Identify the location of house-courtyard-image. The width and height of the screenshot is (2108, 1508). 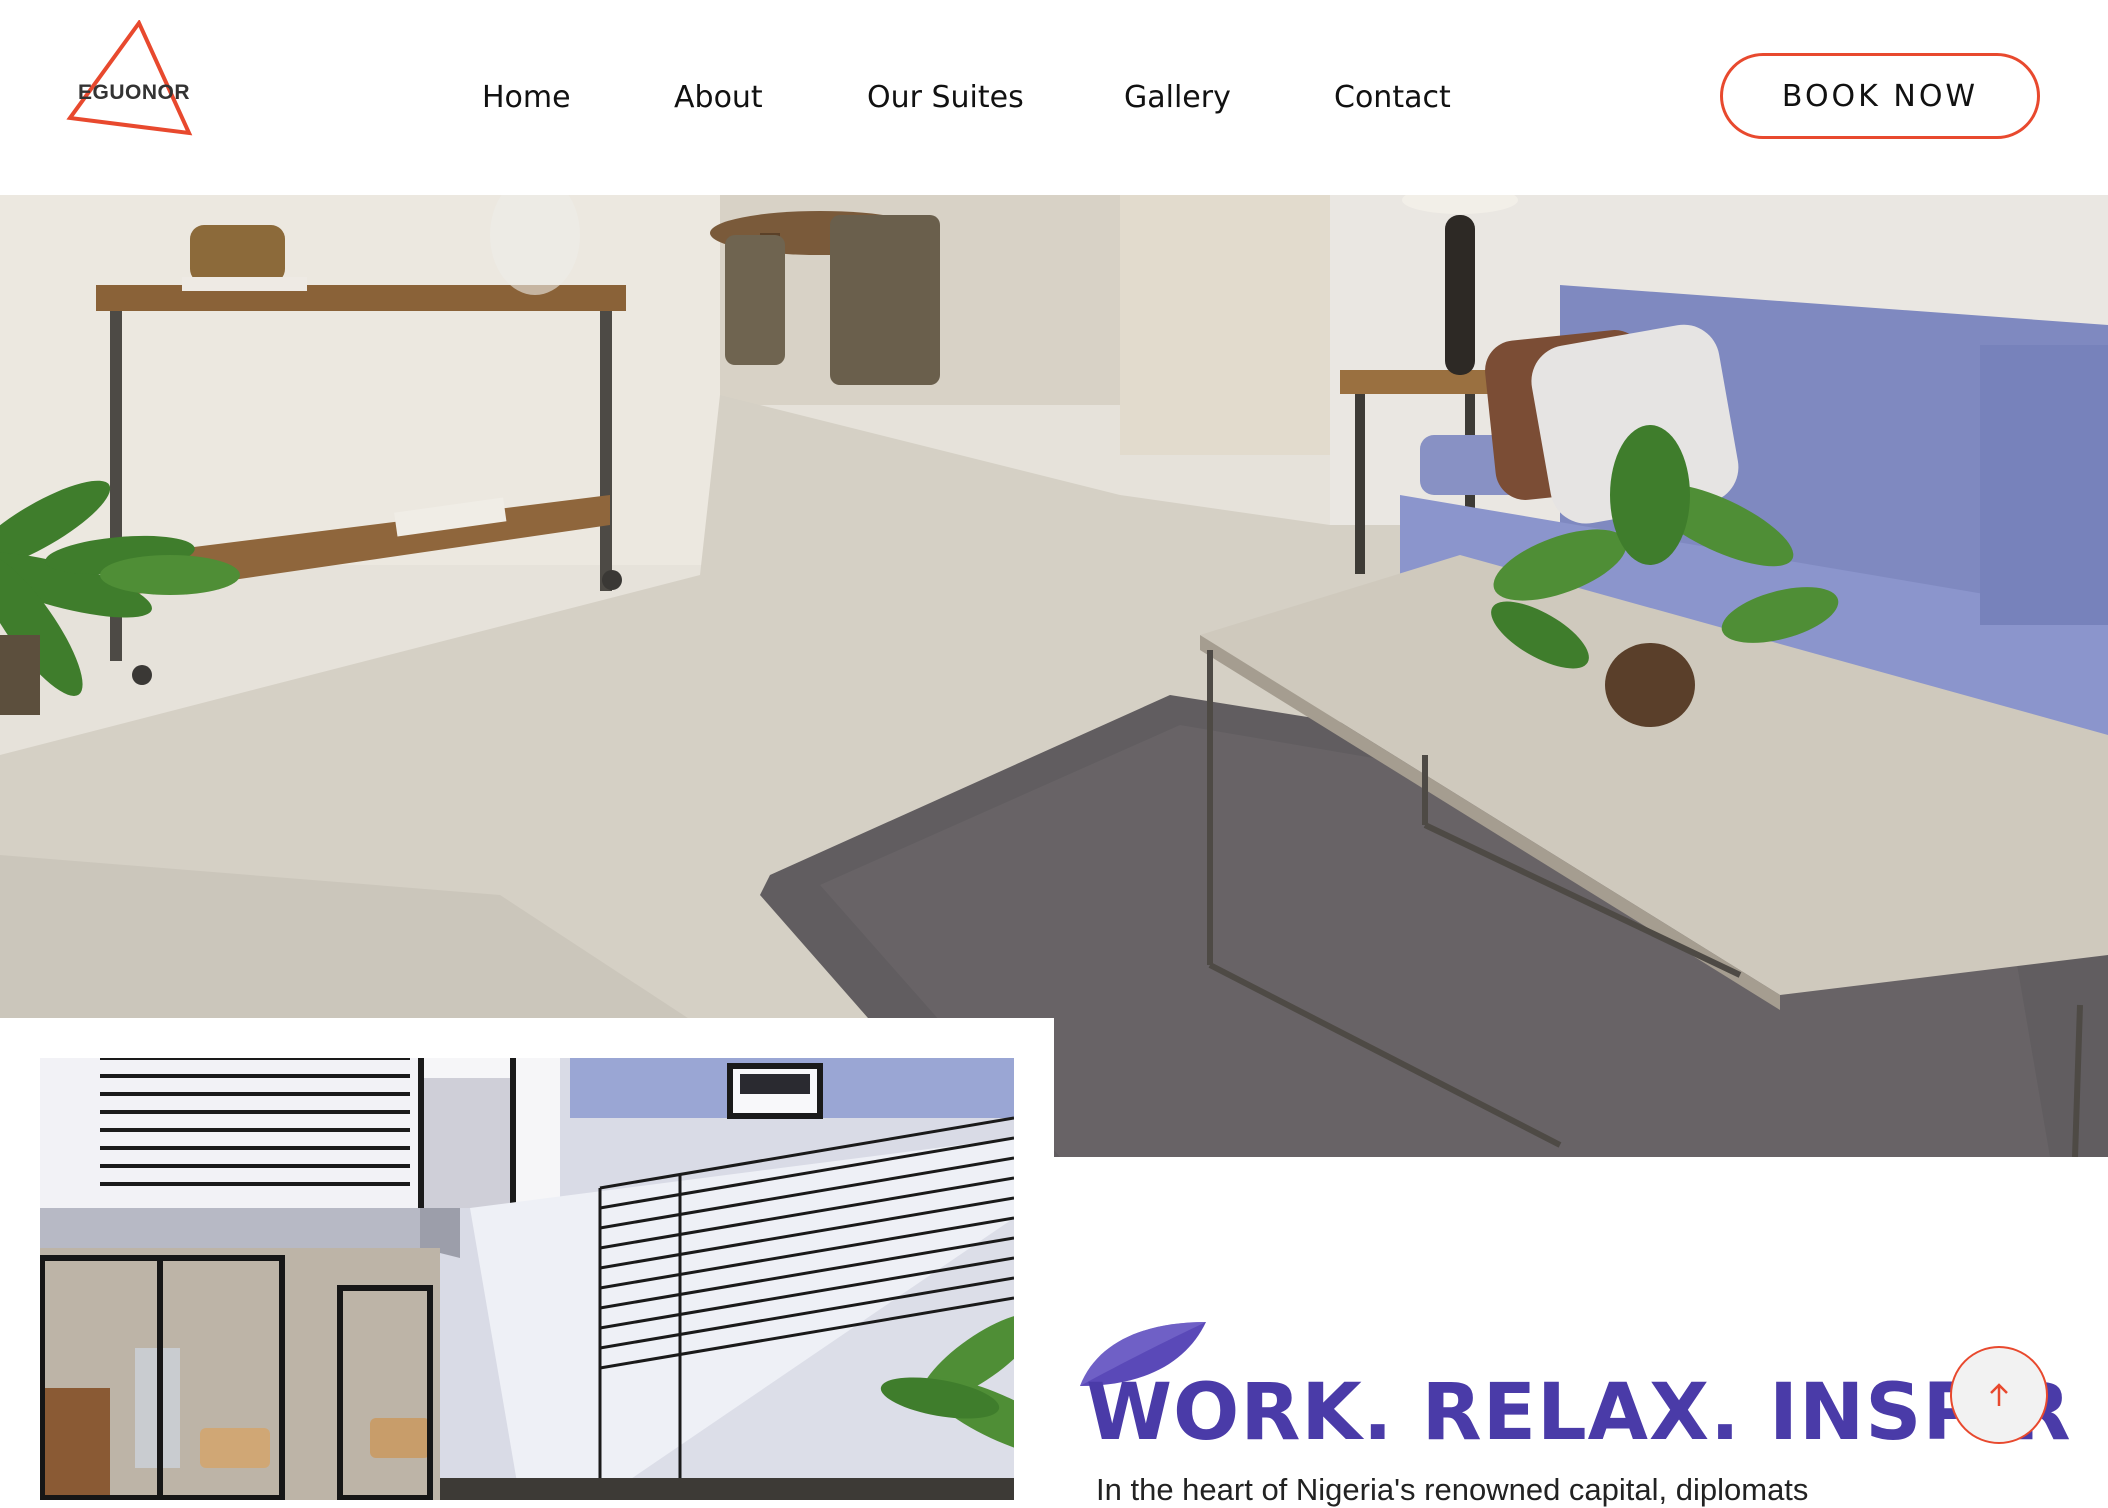
(527, 1279).